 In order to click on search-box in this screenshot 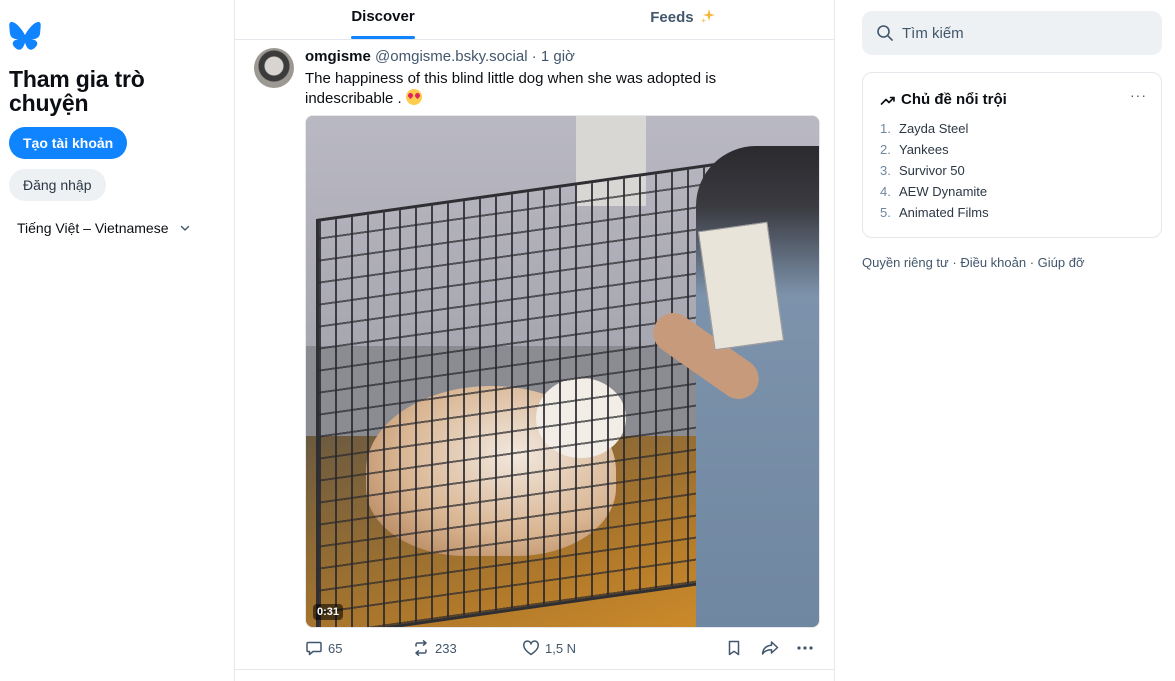, I will do `click(1012, 33)`.